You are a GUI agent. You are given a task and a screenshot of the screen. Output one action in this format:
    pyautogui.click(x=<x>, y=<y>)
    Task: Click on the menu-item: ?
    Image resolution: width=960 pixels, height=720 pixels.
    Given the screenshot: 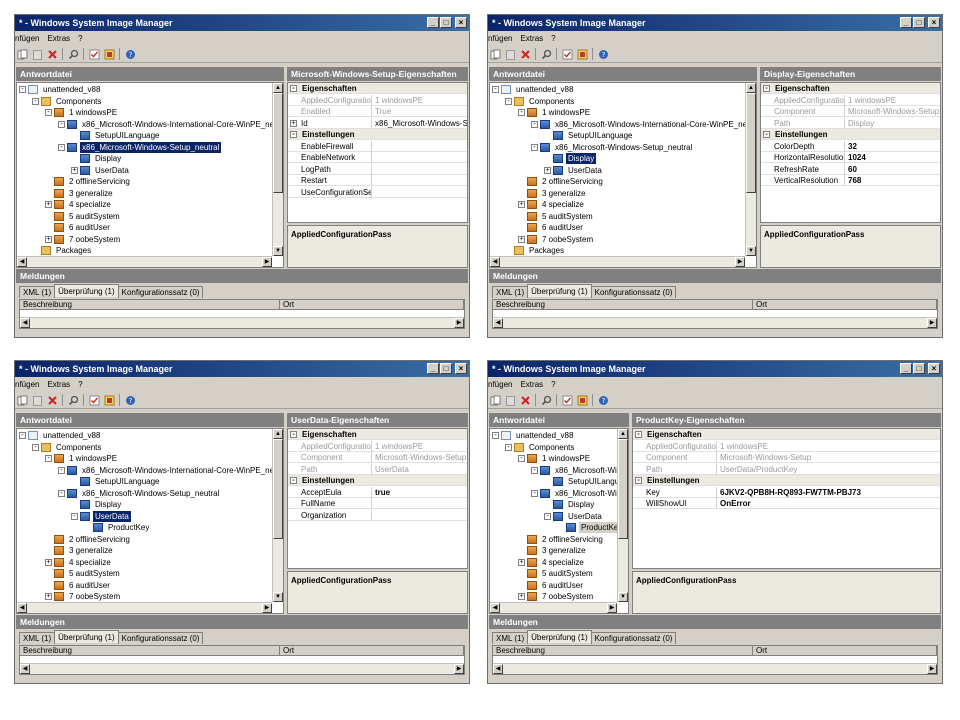 What is the action you would take?
    pyautogui.click(x=553, y=38)
    